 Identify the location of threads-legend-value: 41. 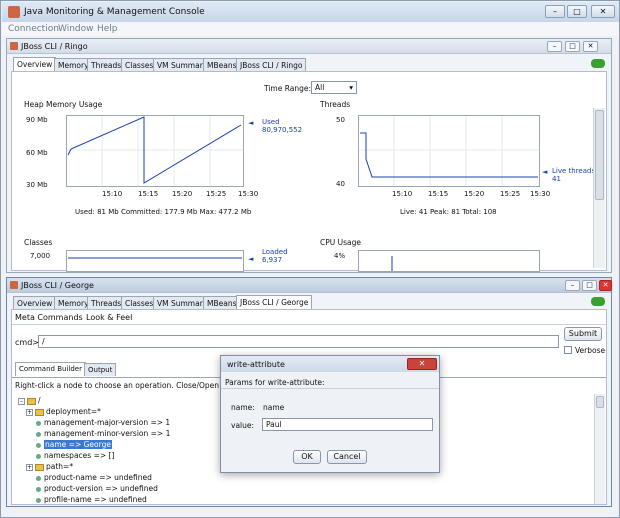
(556, 179).